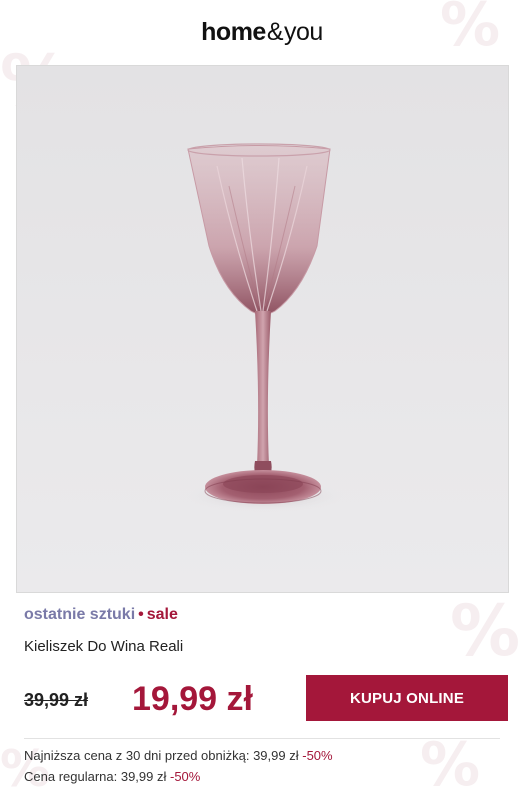 The image size is (524, 800). What do you see at coordinates (56, 700) in the screenshot?
I see `old-price: 39,99 zł` at bounding box center [56, 700].